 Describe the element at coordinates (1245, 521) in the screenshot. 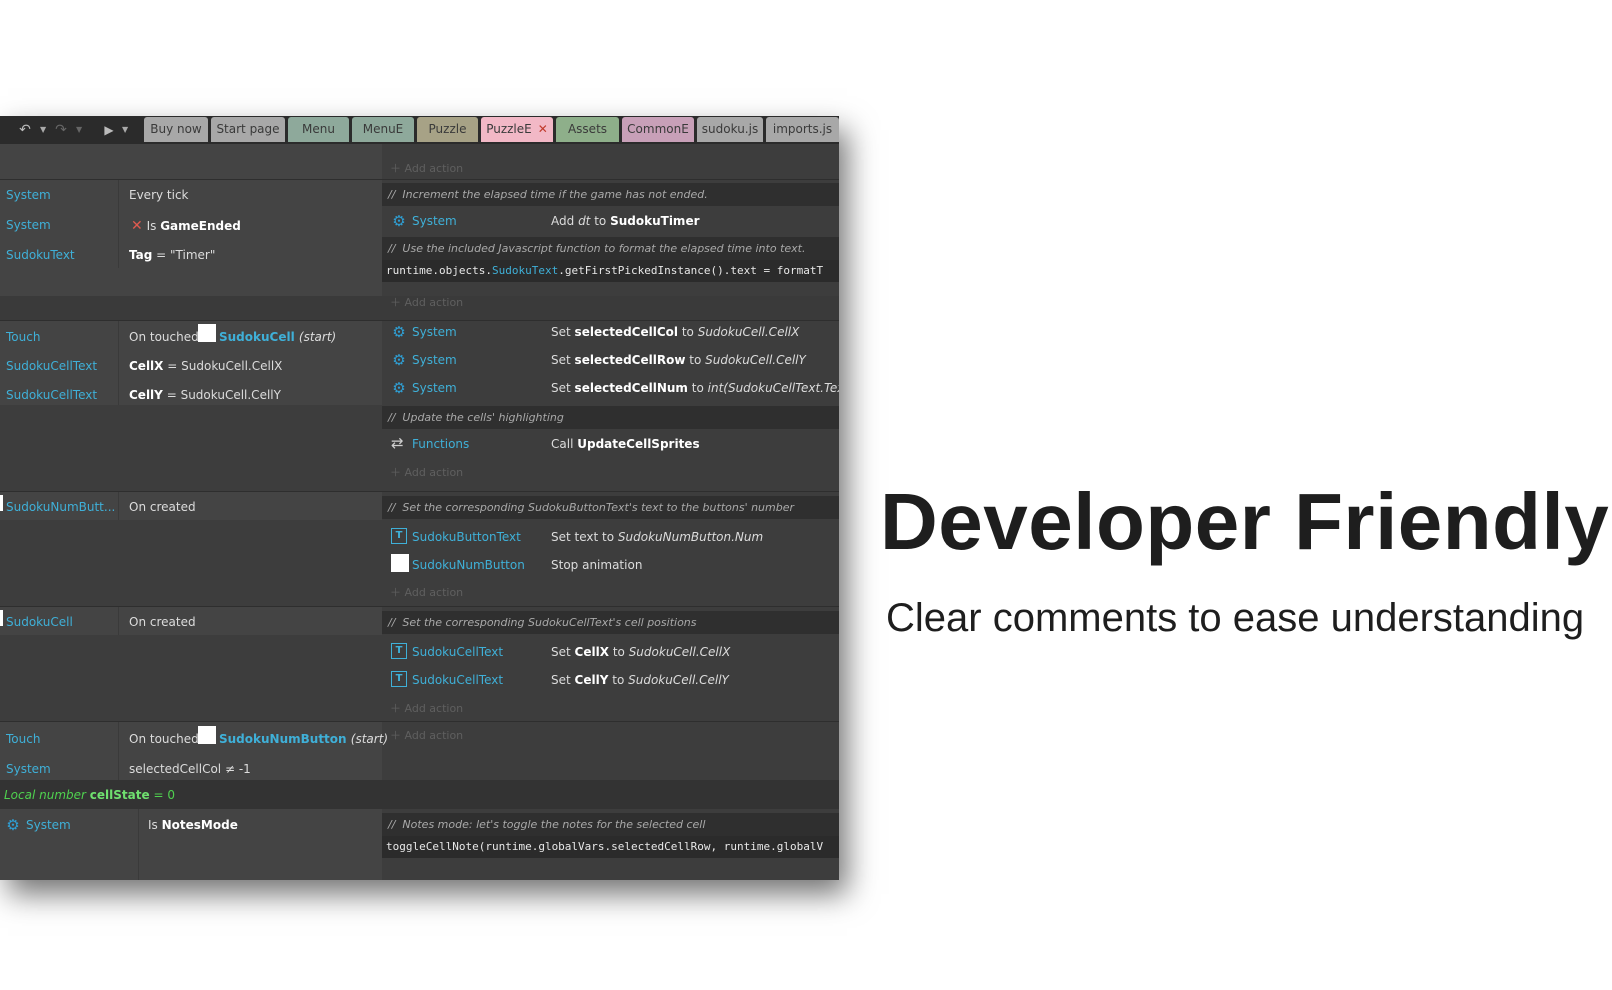

I see `headline: Developer Friendly` at that location.